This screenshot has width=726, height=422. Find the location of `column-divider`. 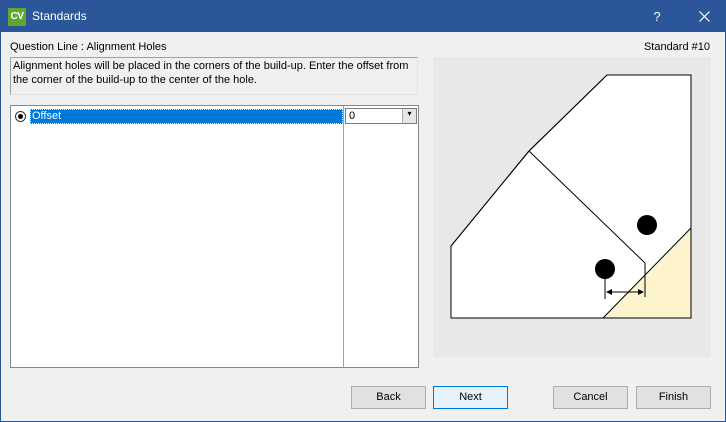

column-divider is located at coordinates (343, 236).